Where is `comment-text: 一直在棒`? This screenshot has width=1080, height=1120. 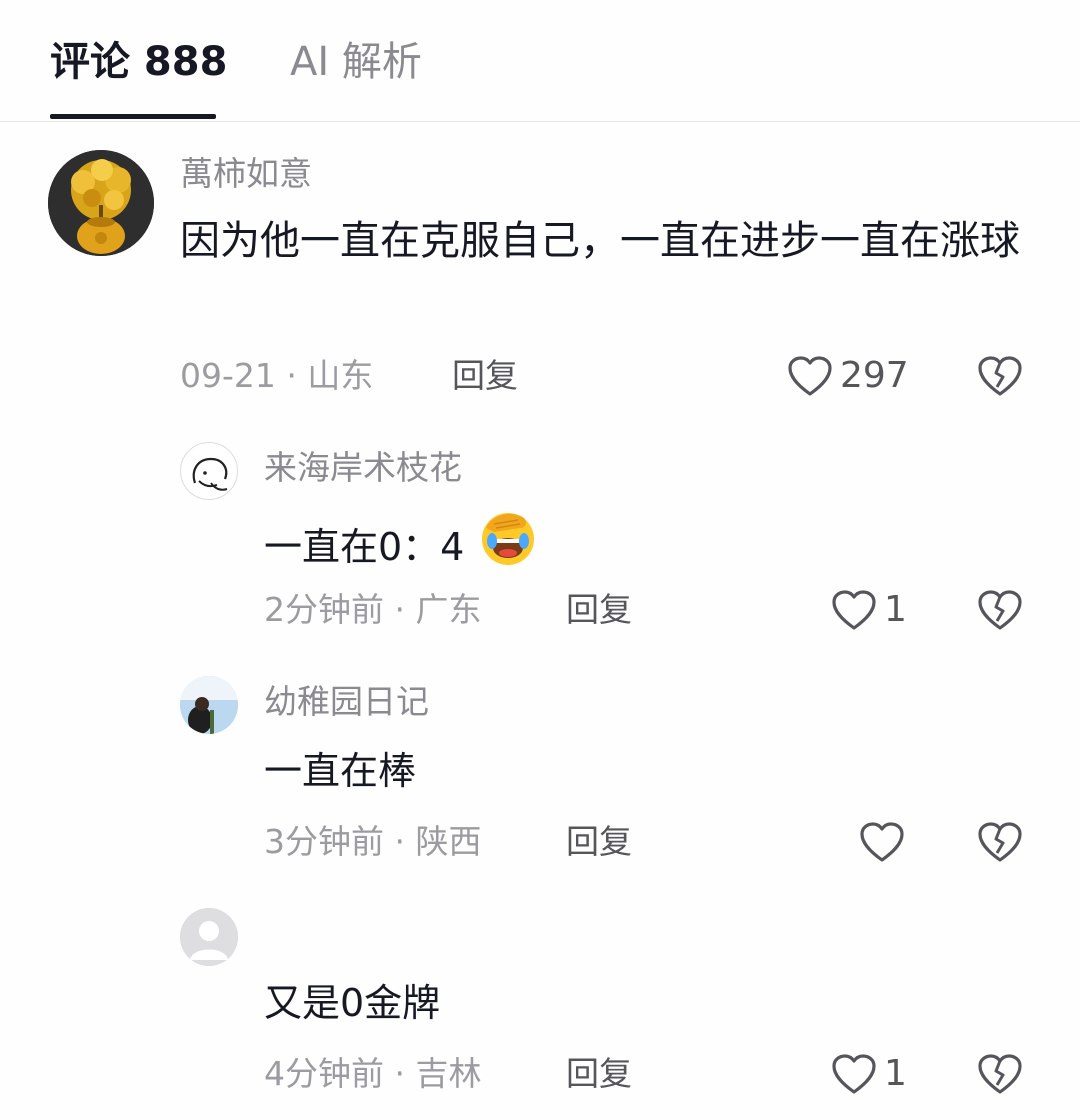
comment-text: 一直在棒 is located at coordinates (340, 771).